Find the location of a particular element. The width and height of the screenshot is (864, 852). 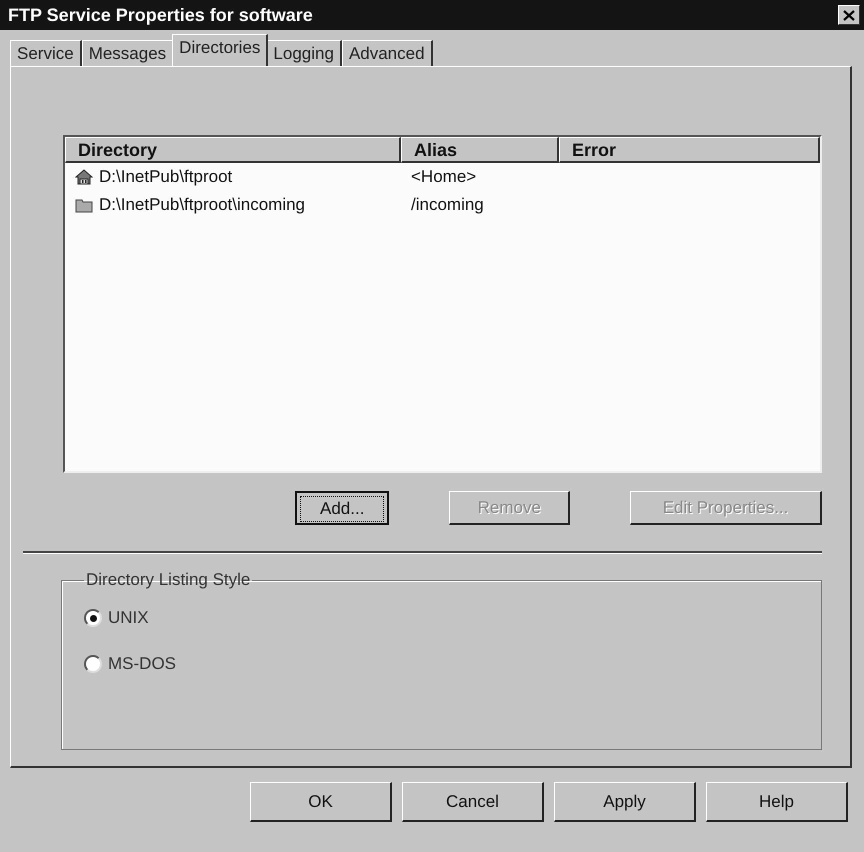

dialog-button: OK is located at coordinates (321, 802).